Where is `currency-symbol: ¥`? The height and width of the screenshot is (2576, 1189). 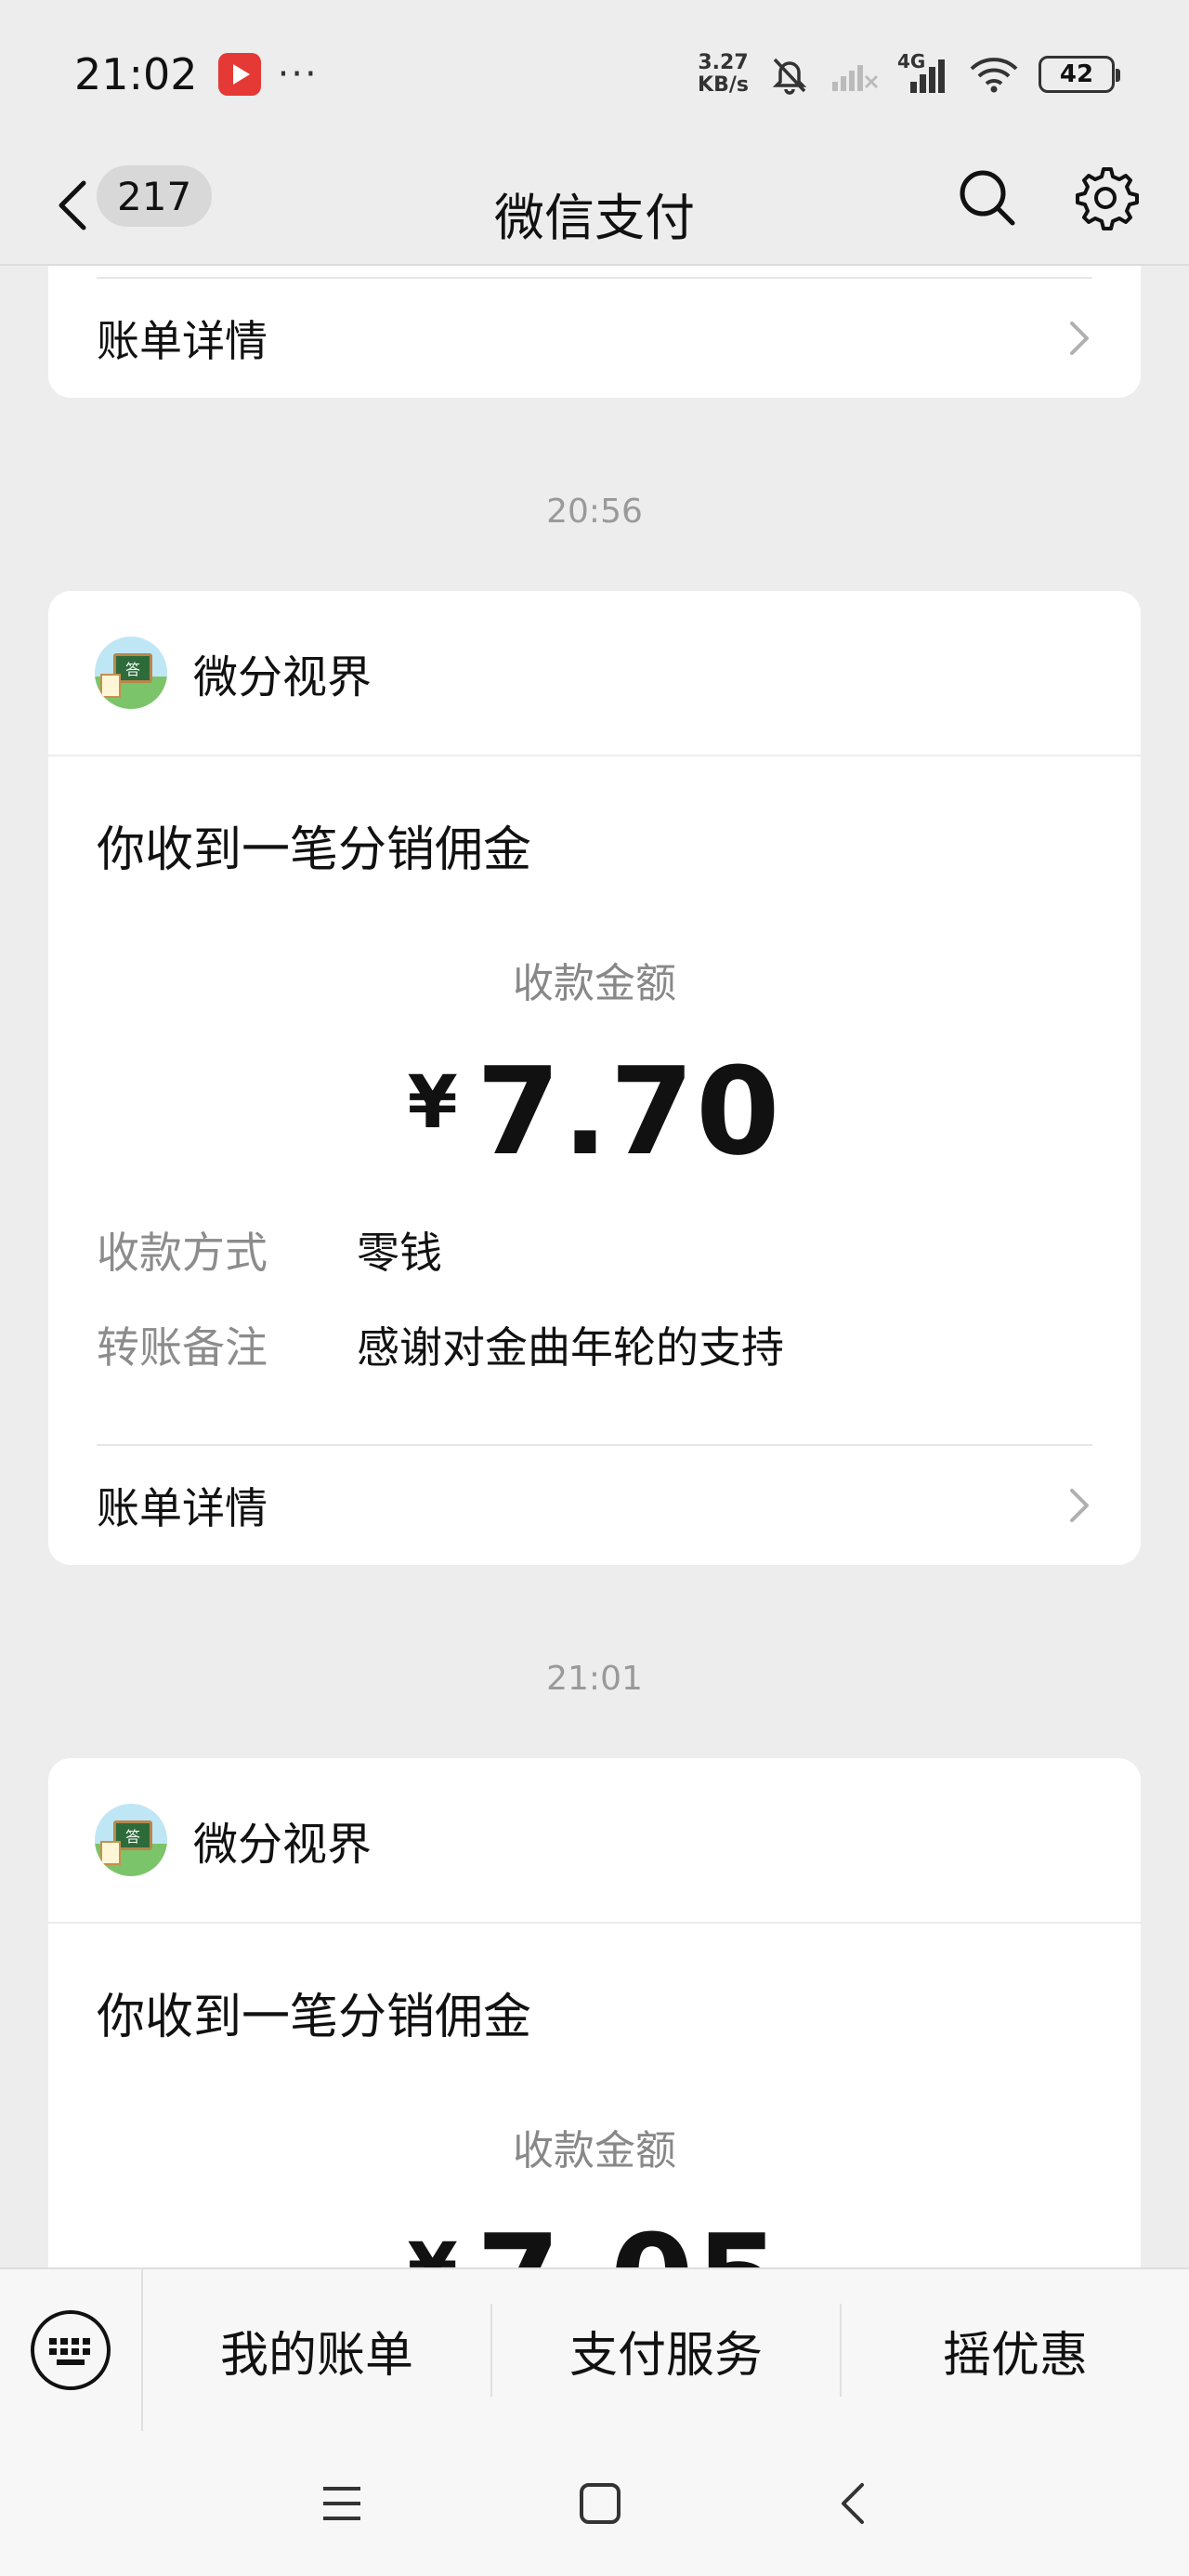 currency-symbol: ¥ is located at coordinates (433, 1103).